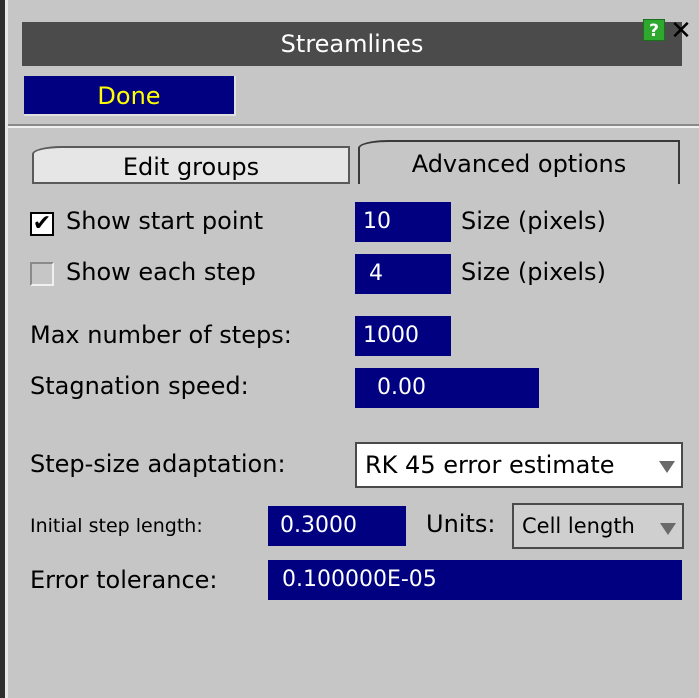  Describe the element at coordinates (533, 272) in the screenshot. I see `step-size-label: Size (pixels)` at that location.